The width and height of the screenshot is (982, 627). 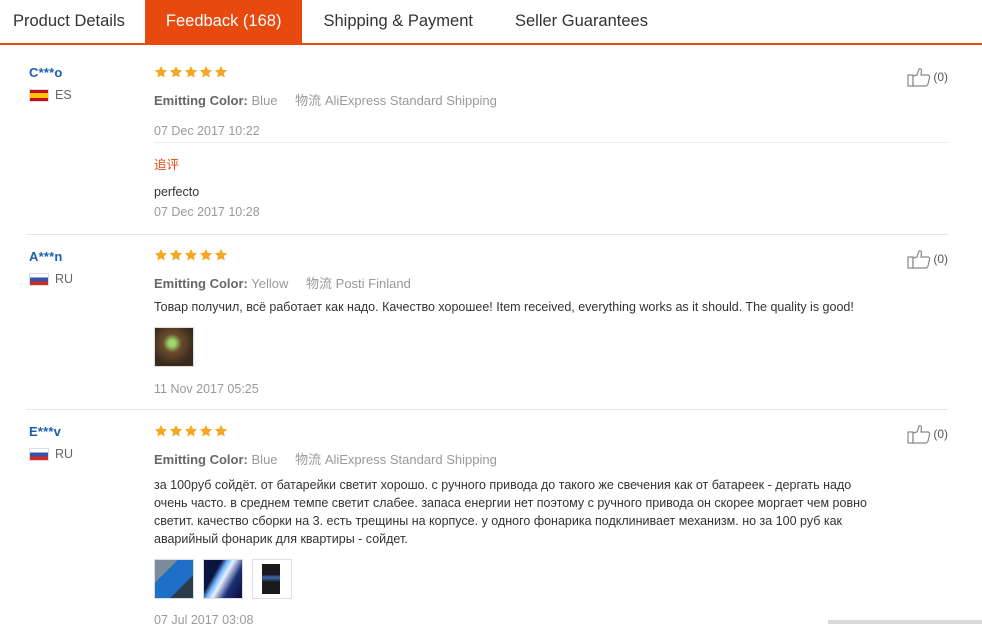 I want to click on followup-text: perfecto, so click(x=548, y=192).